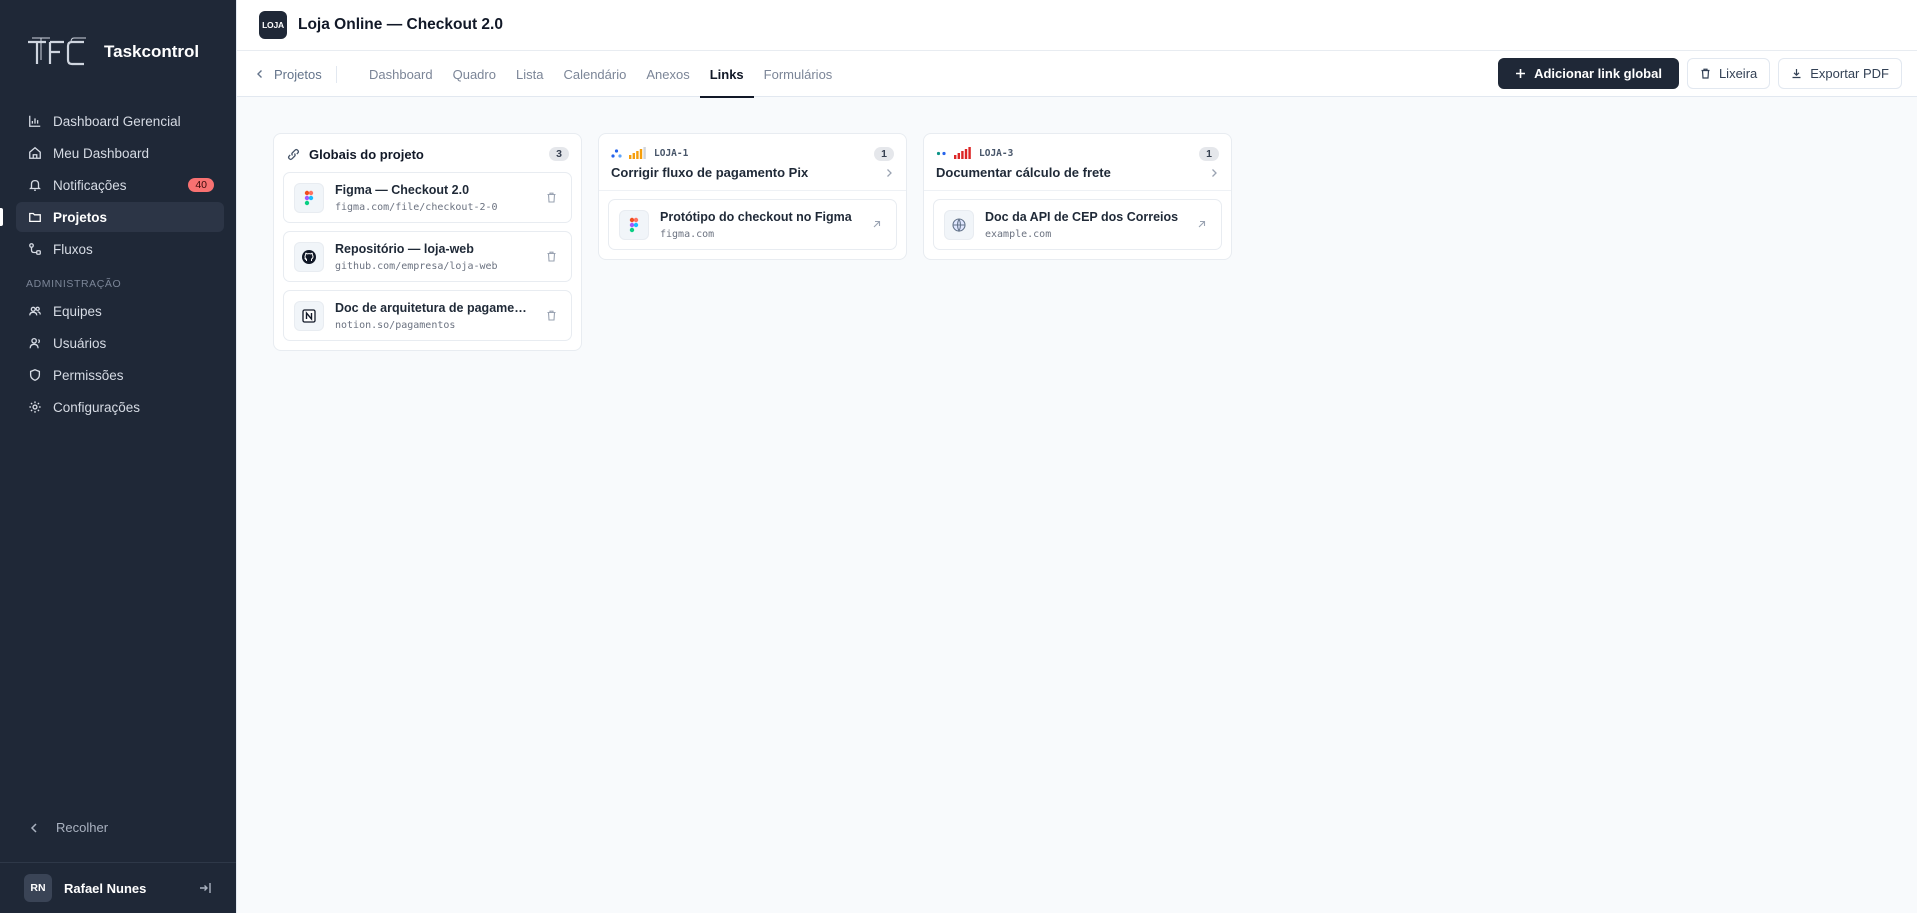 The width and height of the screenshot is (1917, 913). Describe the element at coordinates (1, 217) in the screenshot. I see `active-indicator` at that location.